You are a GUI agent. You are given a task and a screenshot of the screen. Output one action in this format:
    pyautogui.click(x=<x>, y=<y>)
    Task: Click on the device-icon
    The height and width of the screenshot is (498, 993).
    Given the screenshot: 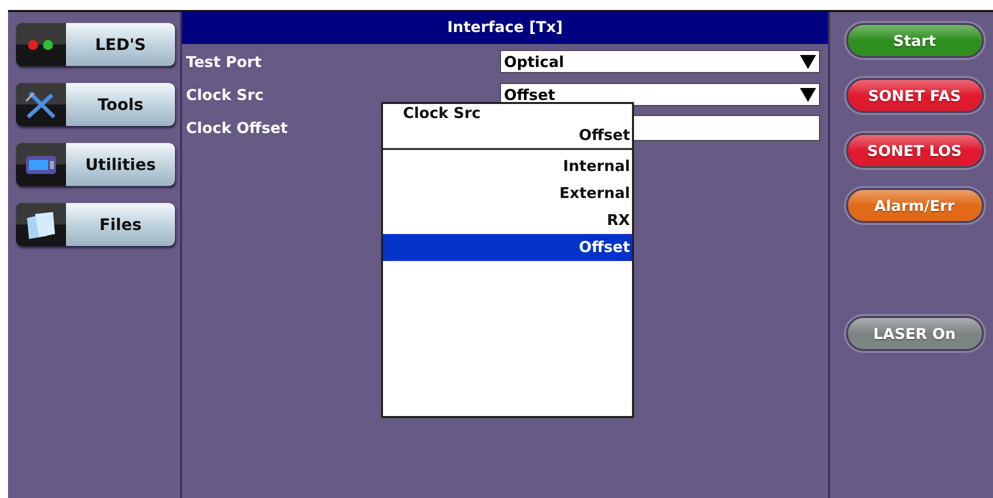 What is the action you would take?
    pyautogui.click(x=41, y=164)
    